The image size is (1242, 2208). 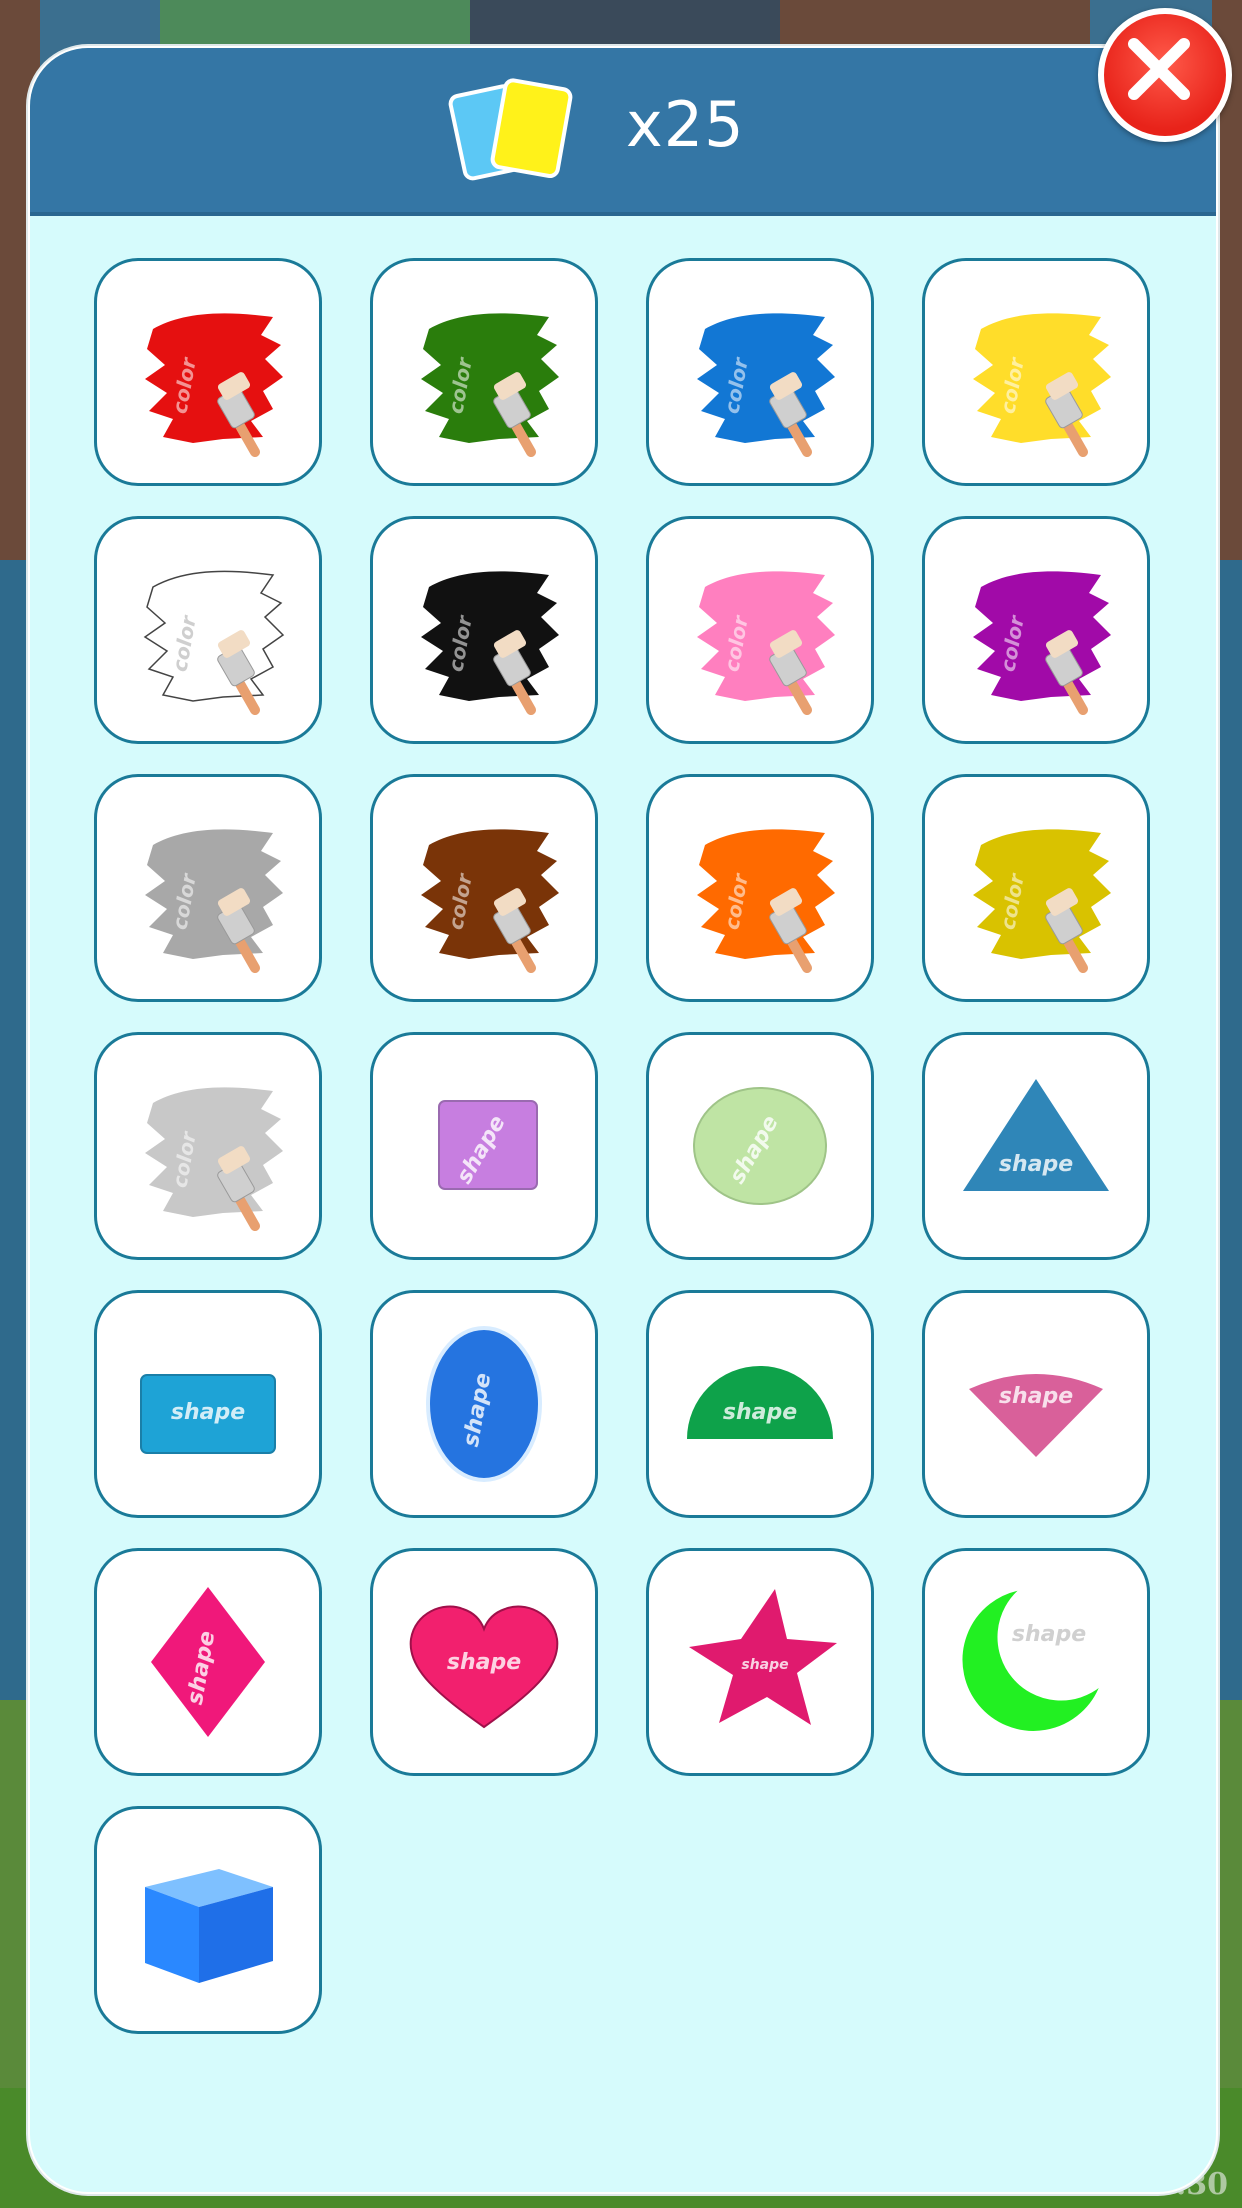 I want to click on crescent-shape, so click(x=1032, y=1660).